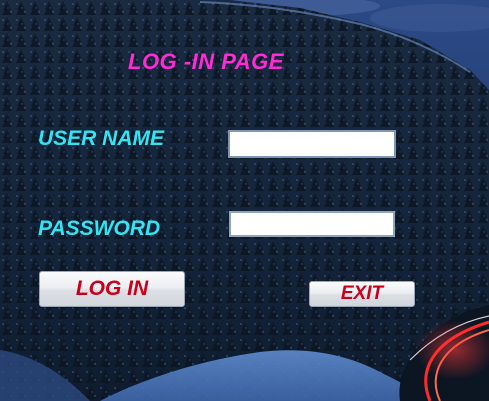  What do you see at coordinates (312, 224) in the screenshot?
I see `password-input` at bounding box center [312, 224].